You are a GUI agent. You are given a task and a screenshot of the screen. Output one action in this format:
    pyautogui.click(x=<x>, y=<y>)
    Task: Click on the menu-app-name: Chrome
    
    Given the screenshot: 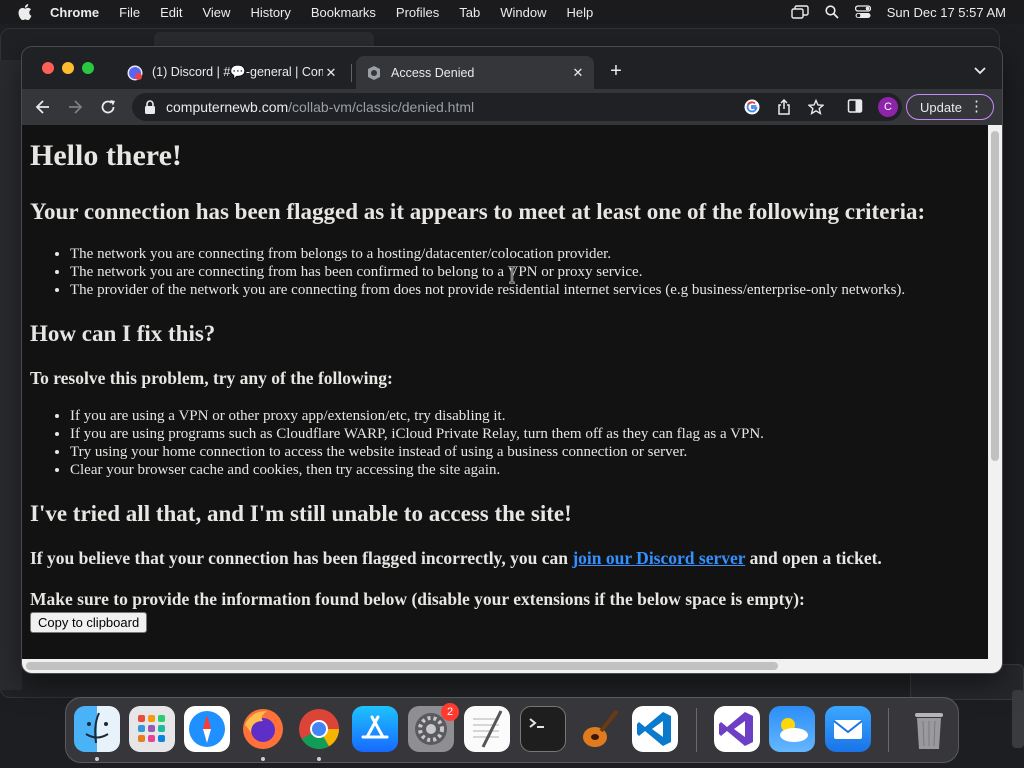 What is the action you would take?
    pyautogui.click(x=74, y=12)
    